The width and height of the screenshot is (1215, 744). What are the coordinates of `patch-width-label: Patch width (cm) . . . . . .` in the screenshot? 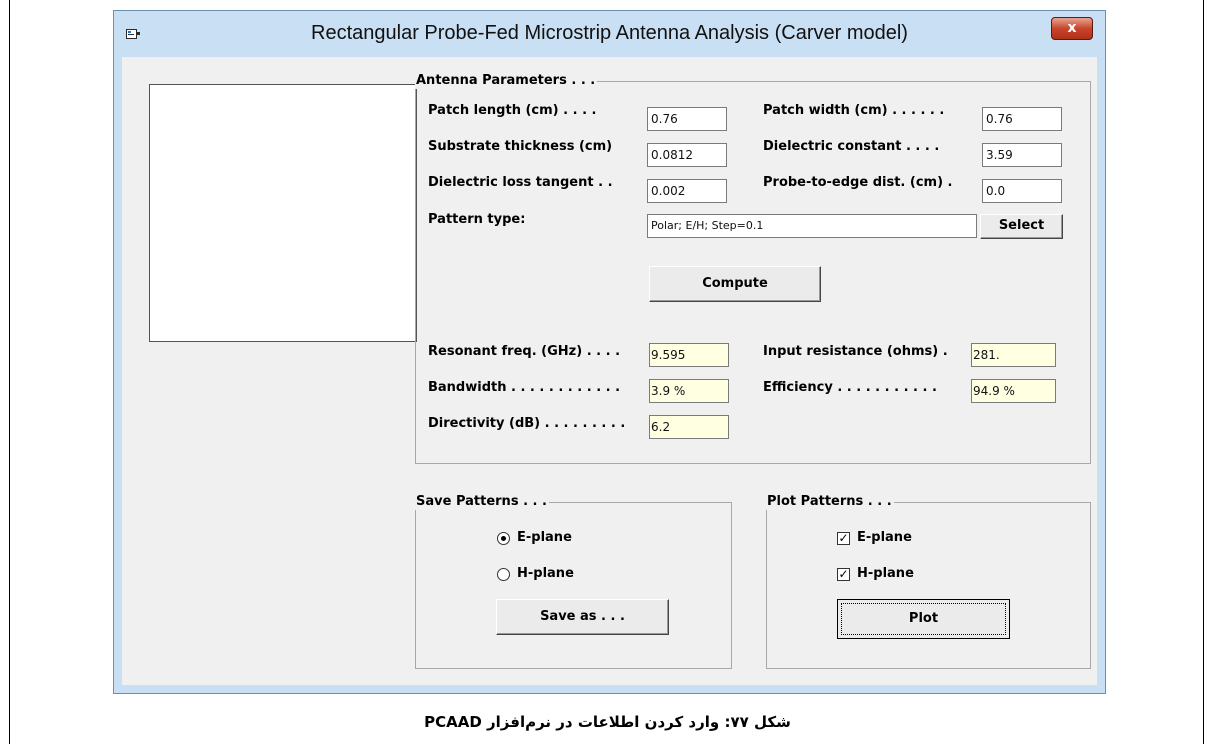 It's located at (854, 110).